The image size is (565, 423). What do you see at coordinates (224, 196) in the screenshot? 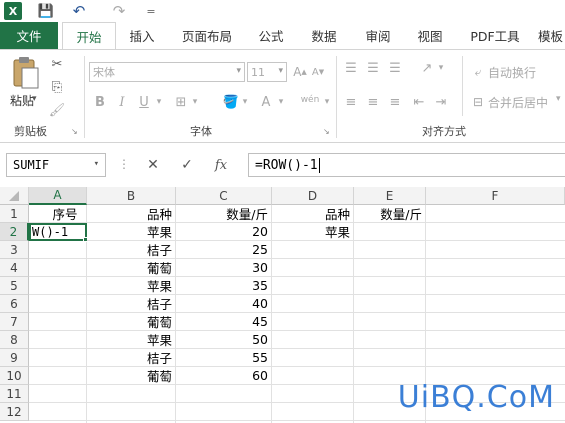
I see `column-header-c: C` at bounding box center [224, 196].